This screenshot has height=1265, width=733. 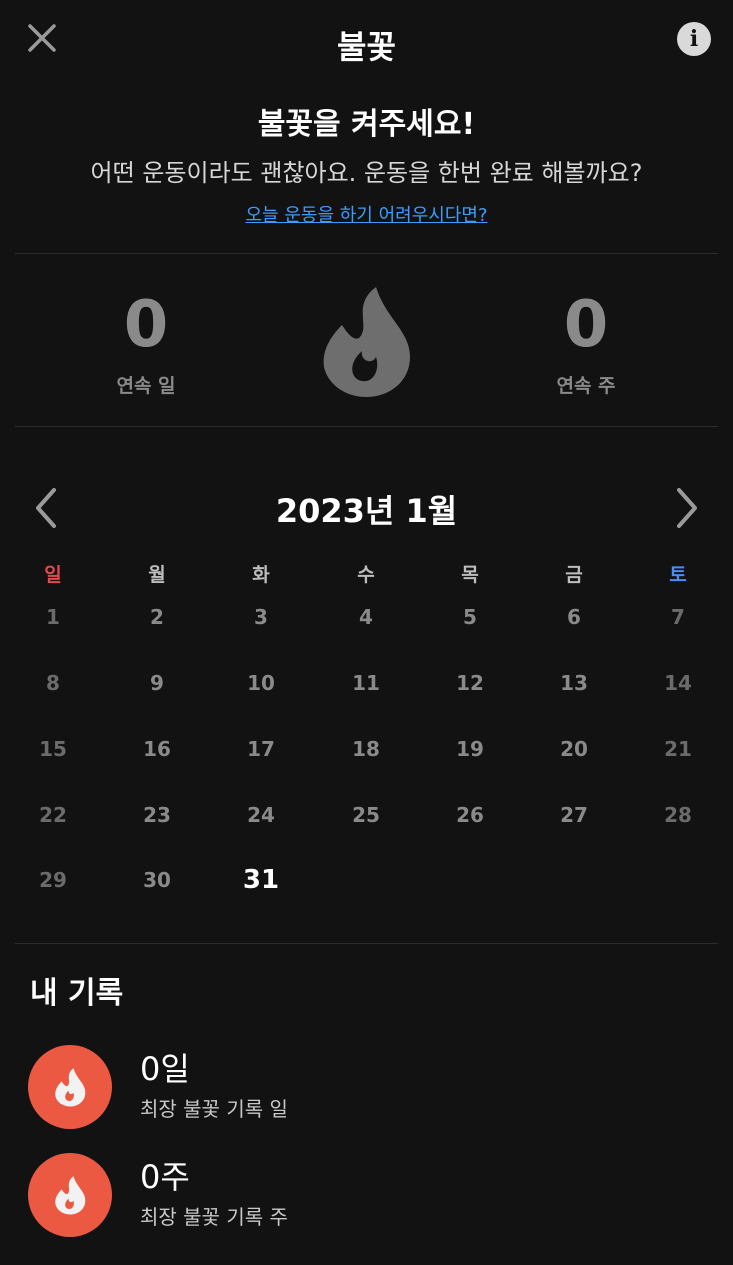 I want to click on calendar-day: 16, so click(x=157, y=749).